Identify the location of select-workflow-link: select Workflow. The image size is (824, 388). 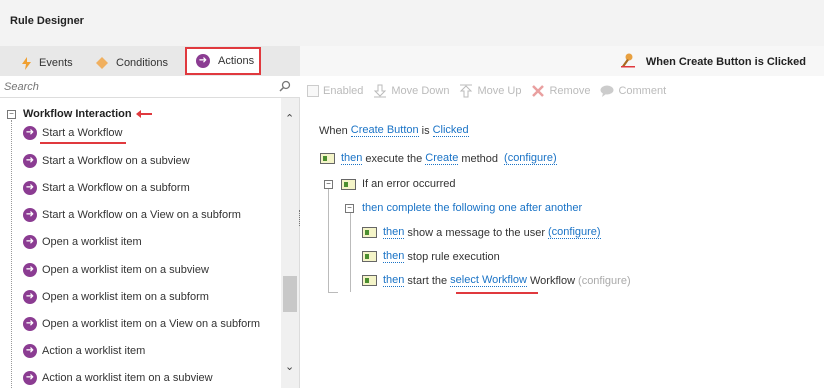
(488, 280).